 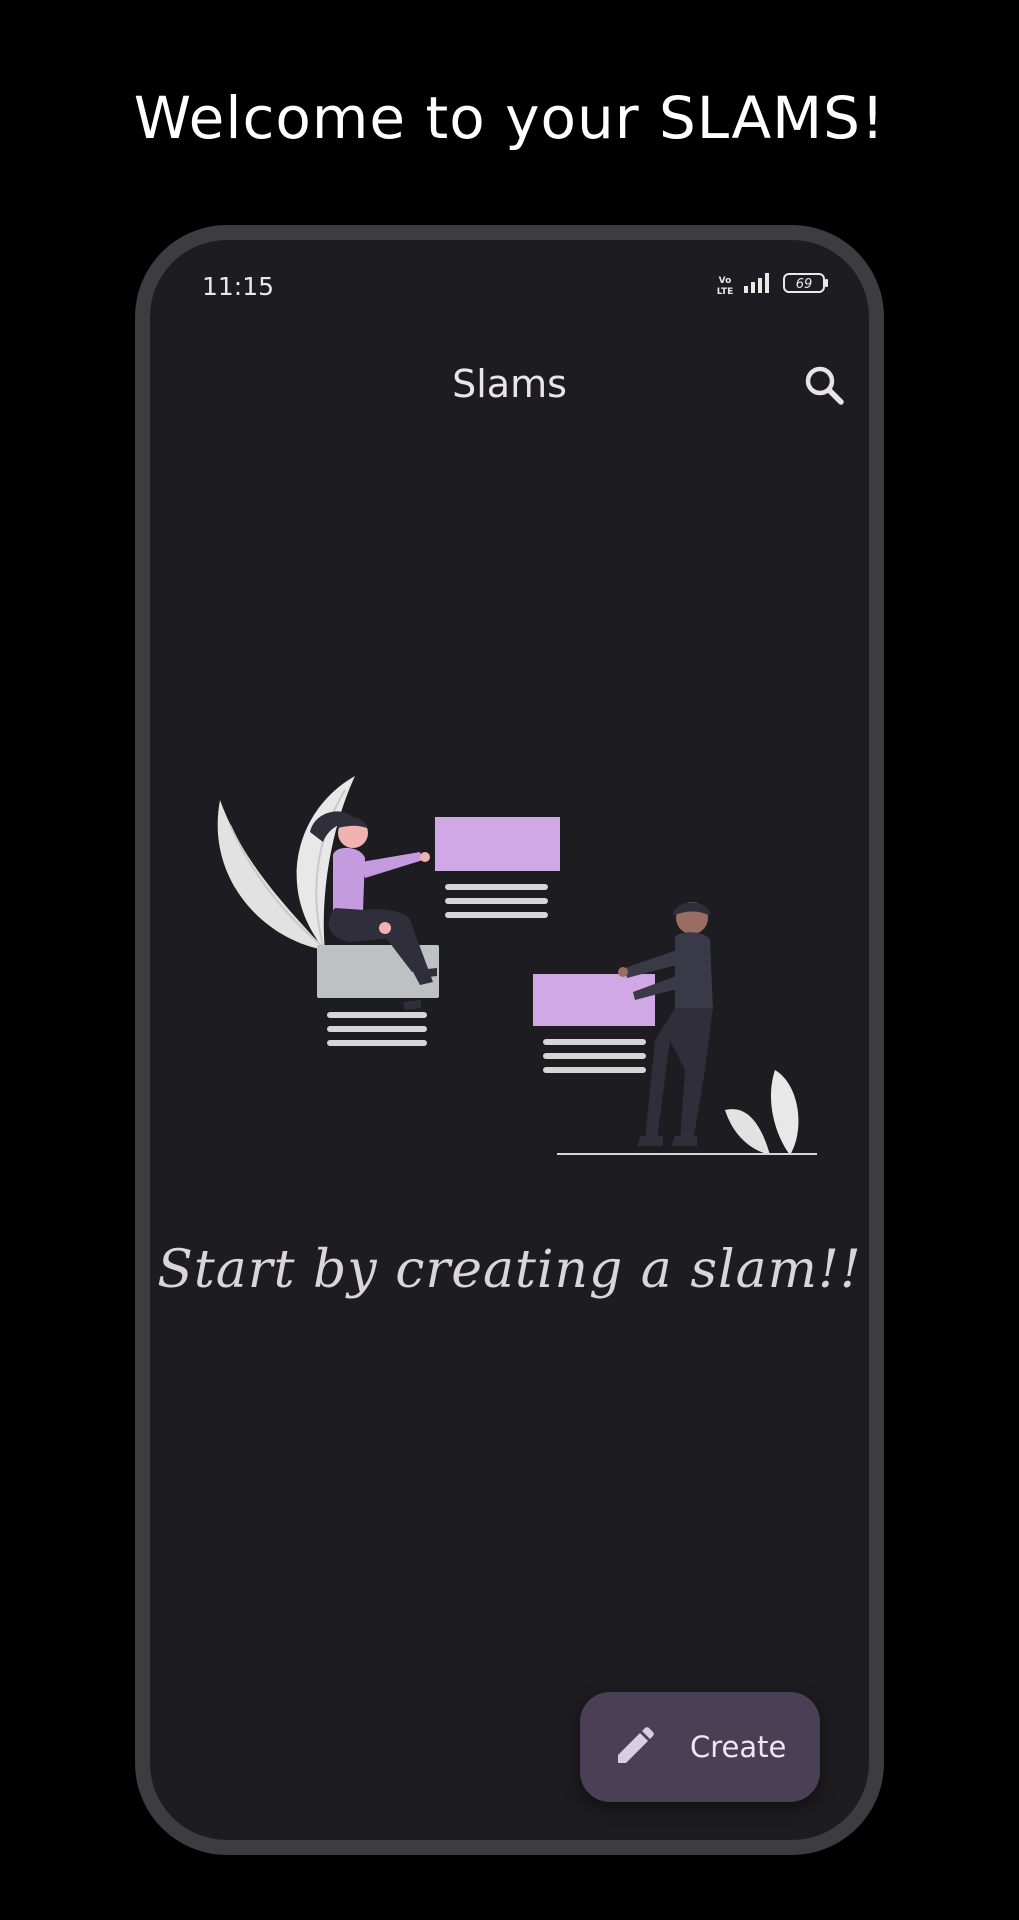 What do you see at coordinates (515, 285) in the screenshot?
I see `status-bar: 11:15 Vo LTE 69` at bounding box center [515, 285].